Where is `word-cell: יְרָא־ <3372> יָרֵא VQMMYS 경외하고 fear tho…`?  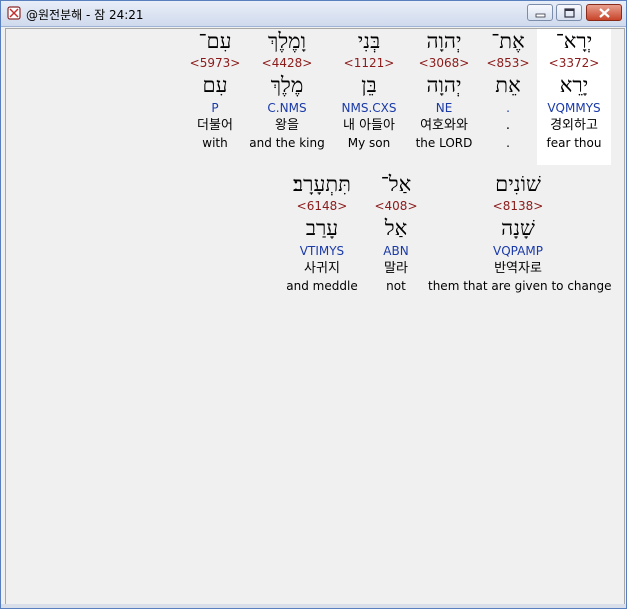 word-cell: יְרָא־ <3372> יָרֵא VQMMYS 경외하고 fear tho… is located at coordinates (574, 97).